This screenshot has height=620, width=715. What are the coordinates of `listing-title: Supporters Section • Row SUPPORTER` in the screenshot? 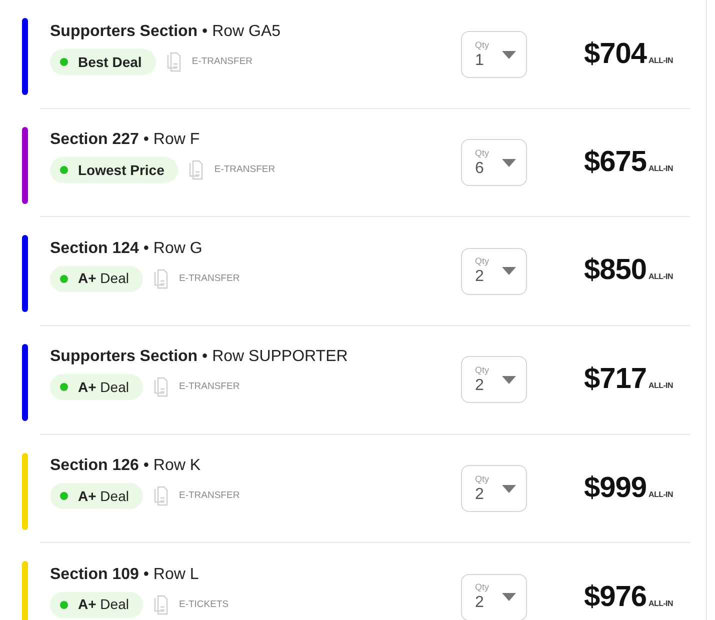 It's located at (199, 357).